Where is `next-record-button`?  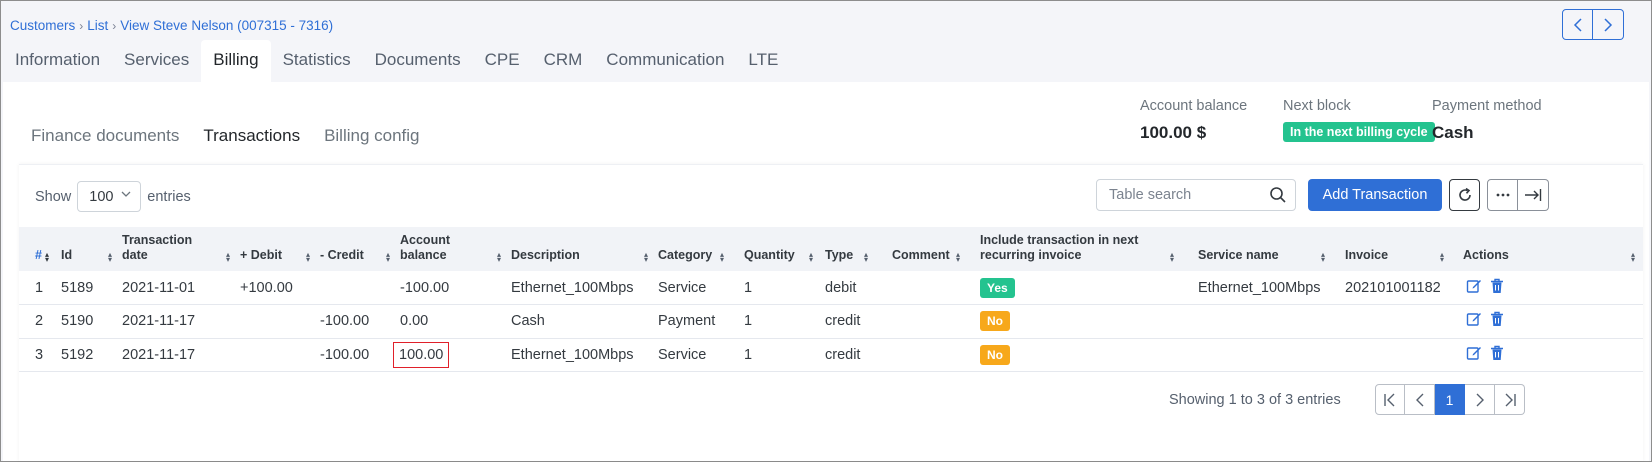
next-record-button is located at coordinates (1608, 24).